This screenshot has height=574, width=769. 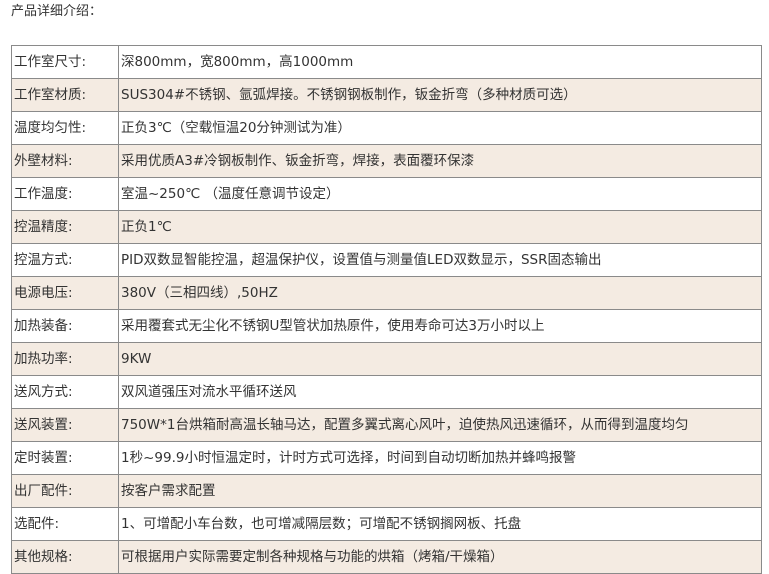 What do you see at coordinates (65, 359) in the screenshot?
I see `spec-label: 加热功率:` at bounding box center [65, 359].